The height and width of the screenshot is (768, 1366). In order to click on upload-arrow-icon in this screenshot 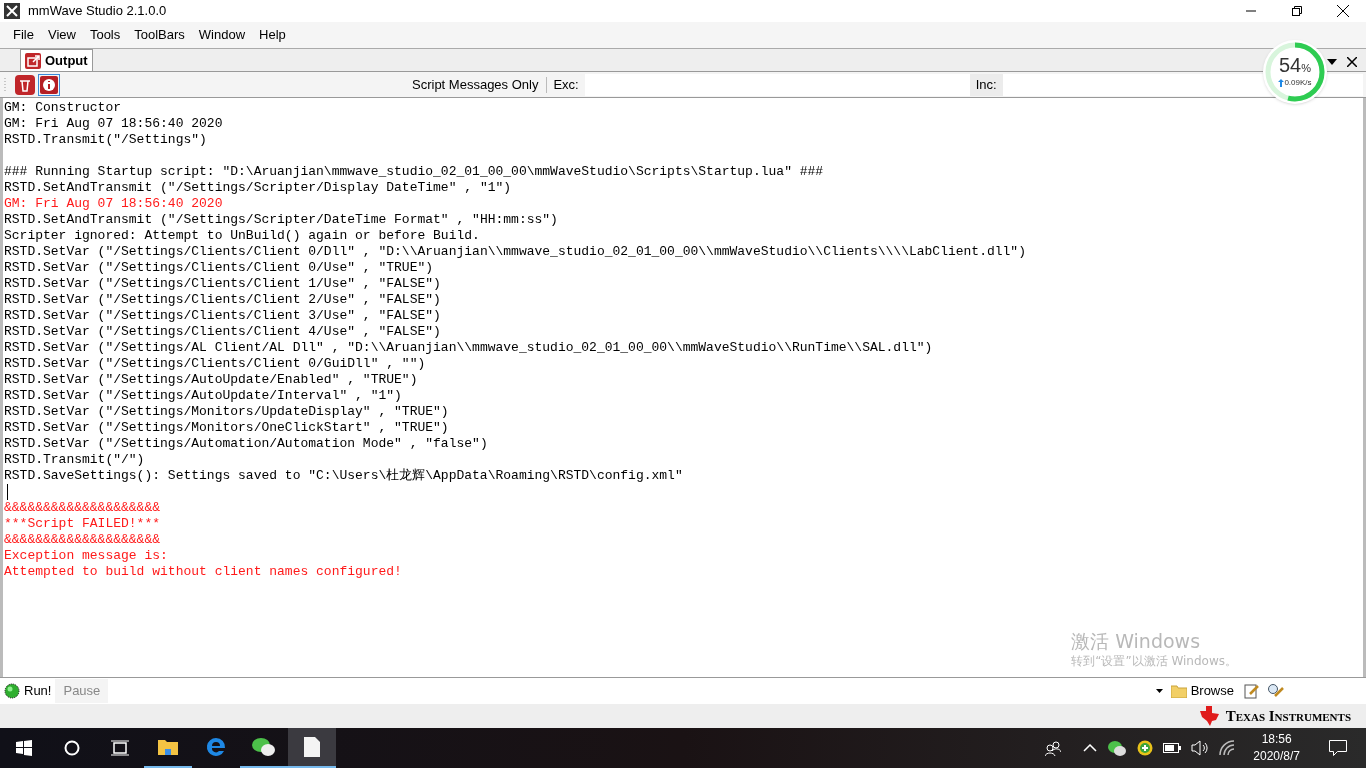, I will do `click(1281, 82)`.